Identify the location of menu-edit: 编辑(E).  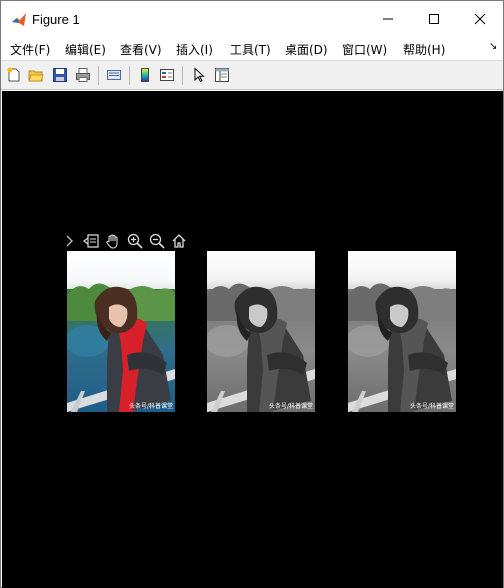
(85, 49).